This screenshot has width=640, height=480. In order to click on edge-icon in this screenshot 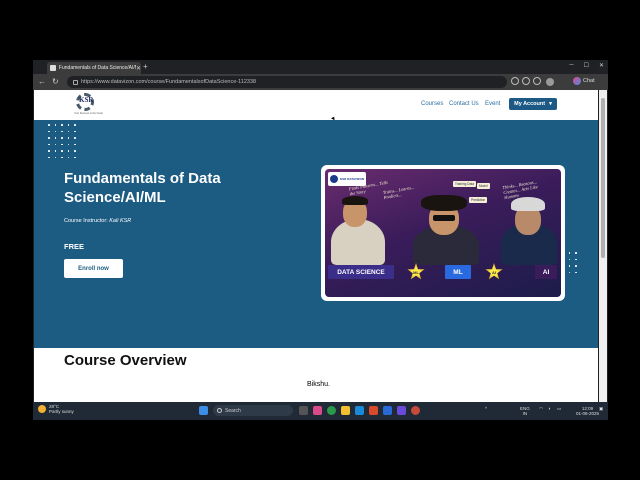, I will do `click(359, 410)`.